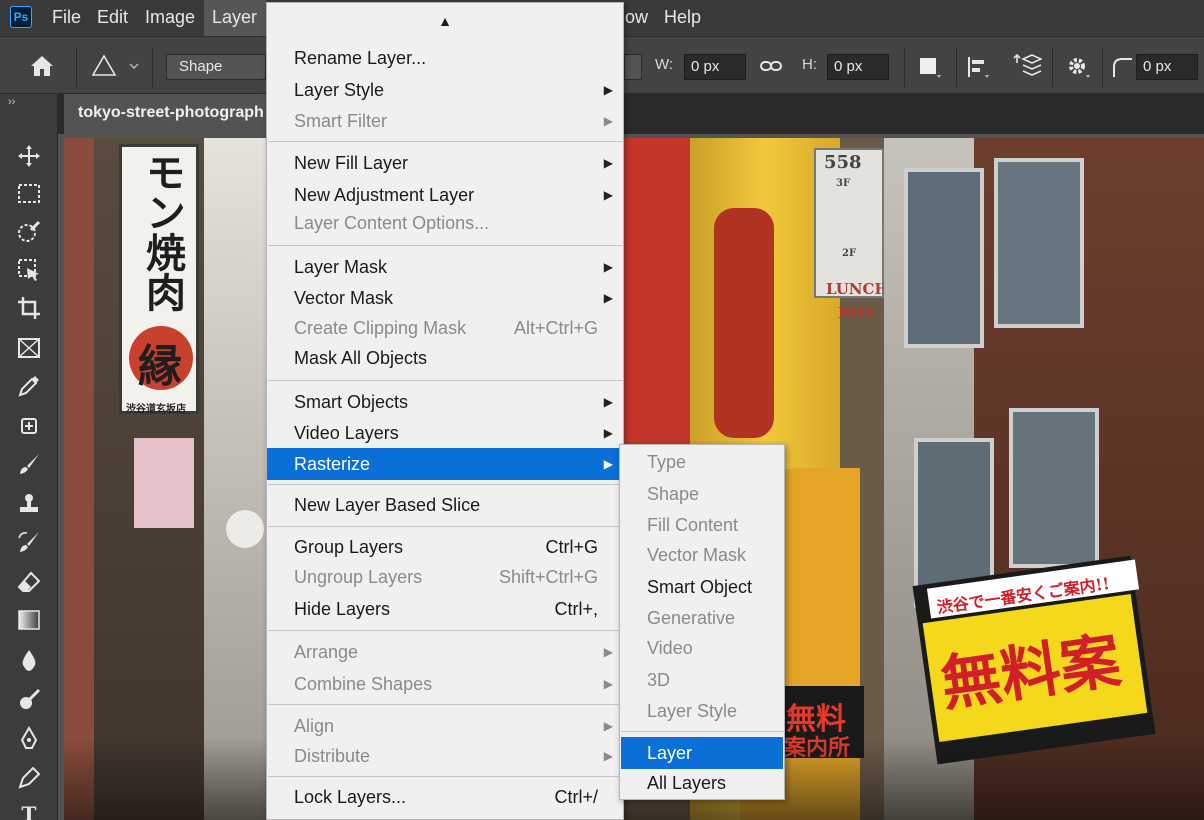 This screenshot has height=820, width=1204. I want to click on menu-image: Image, so click(170, 18).